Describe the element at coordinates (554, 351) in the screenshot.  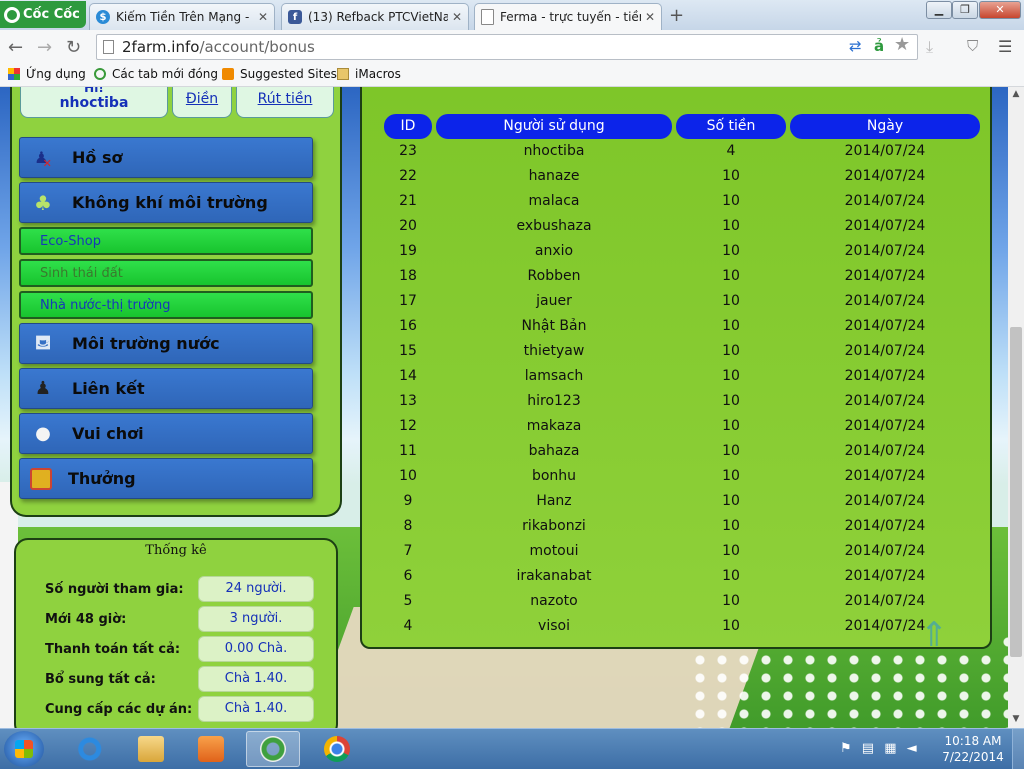
I see `cell-user: thietyaw` at that location.